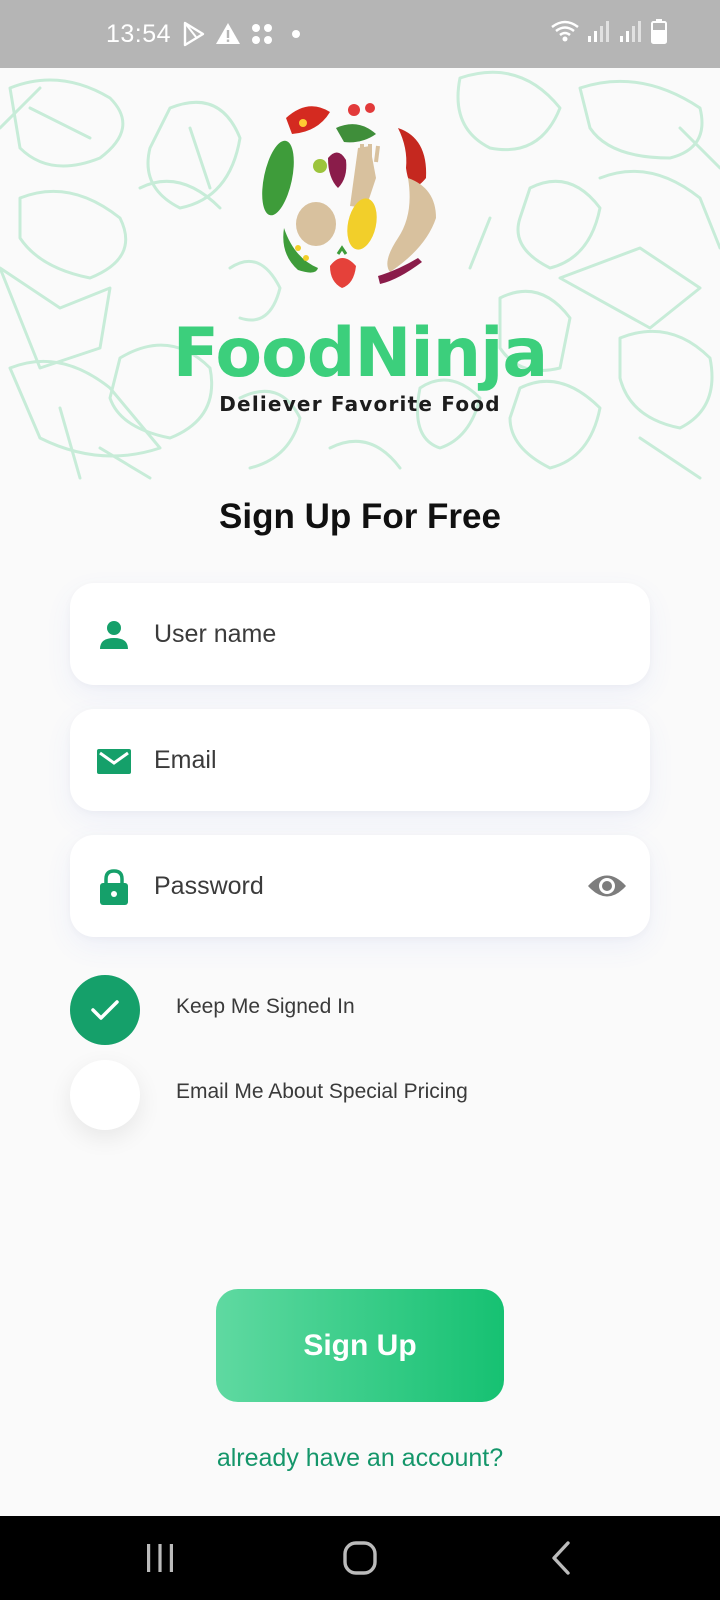 The image size is (720, 1600). I want to click on username-input, so click(354, 634).